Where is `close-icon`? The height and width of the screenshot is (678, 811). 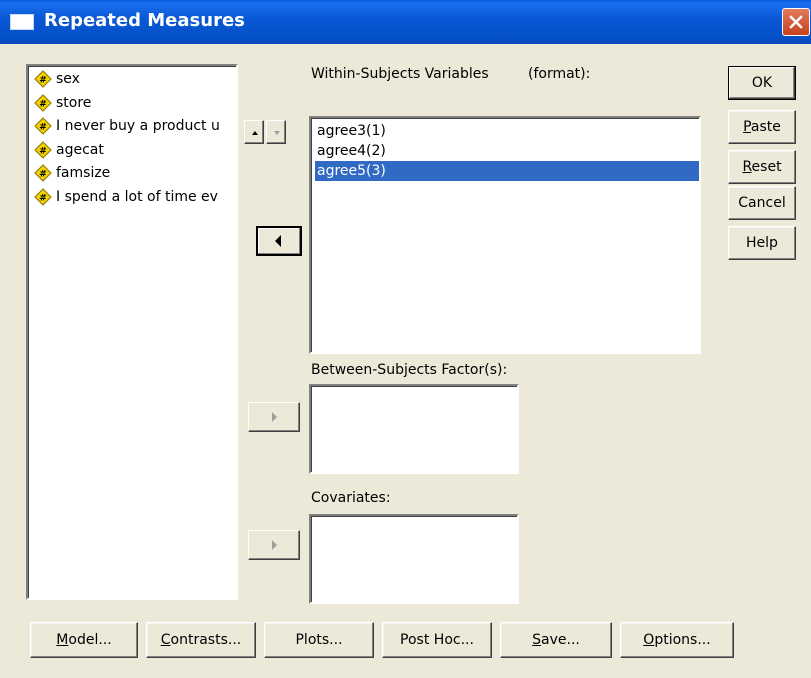
close-icon is located at coordinates (796, 22).